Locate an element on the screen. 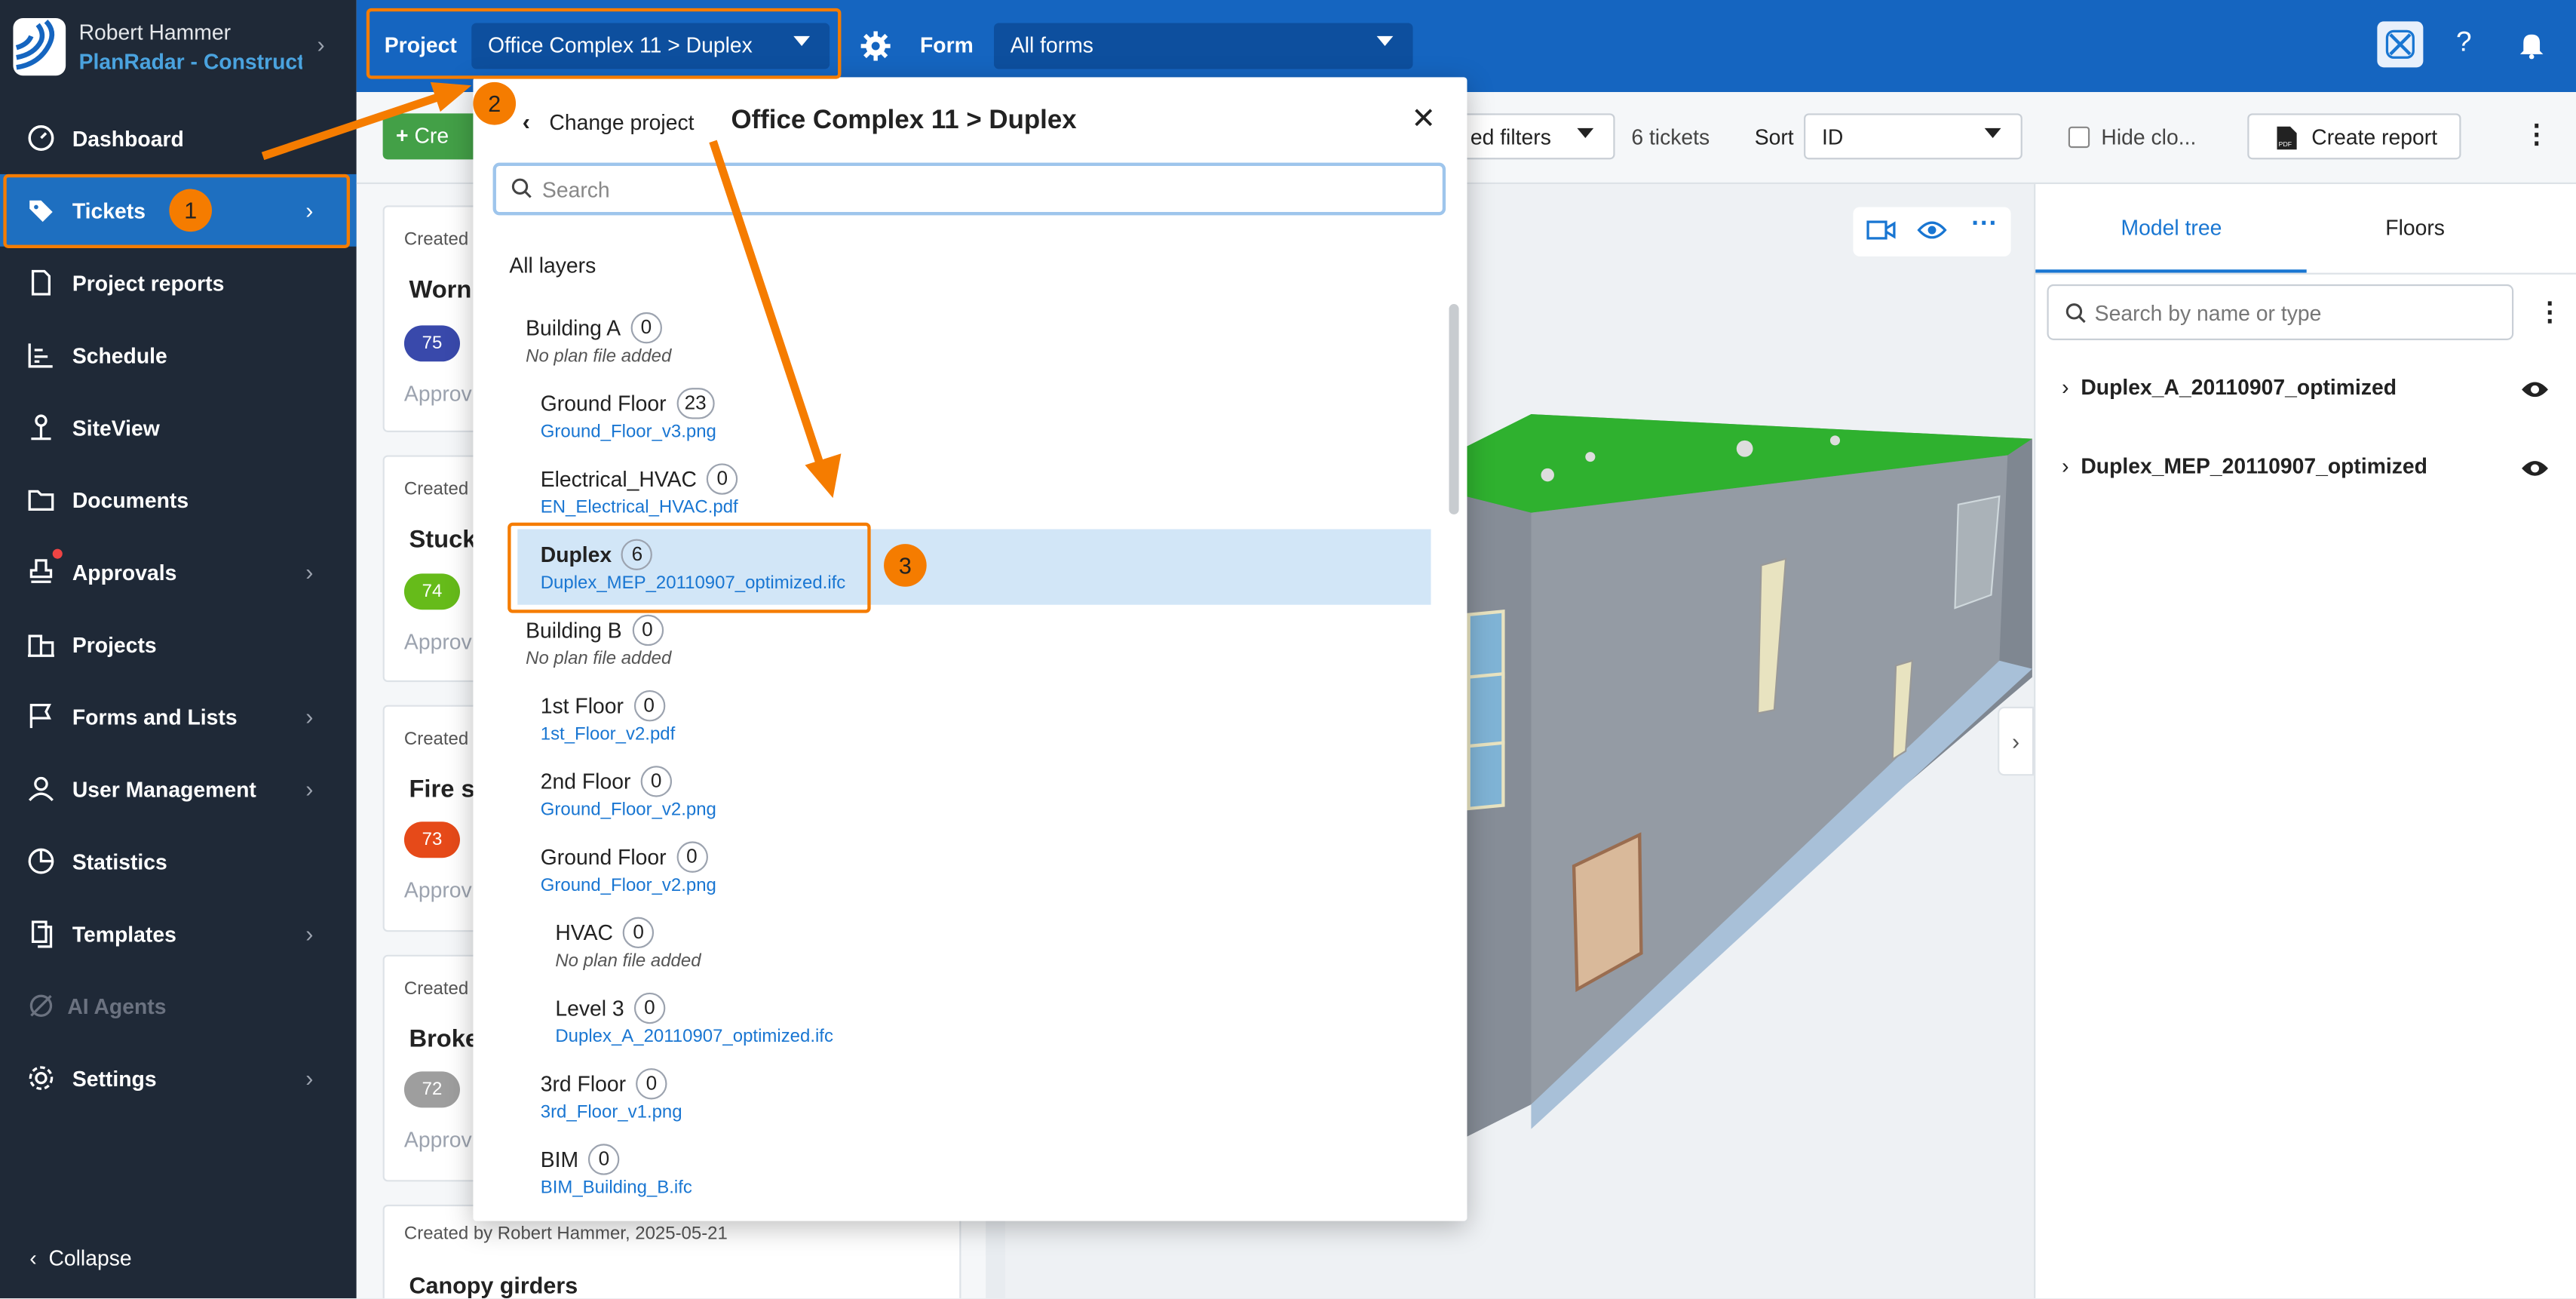  layer-file: 3rd_Floor_v1.png is located at coordinates (611, 1112).